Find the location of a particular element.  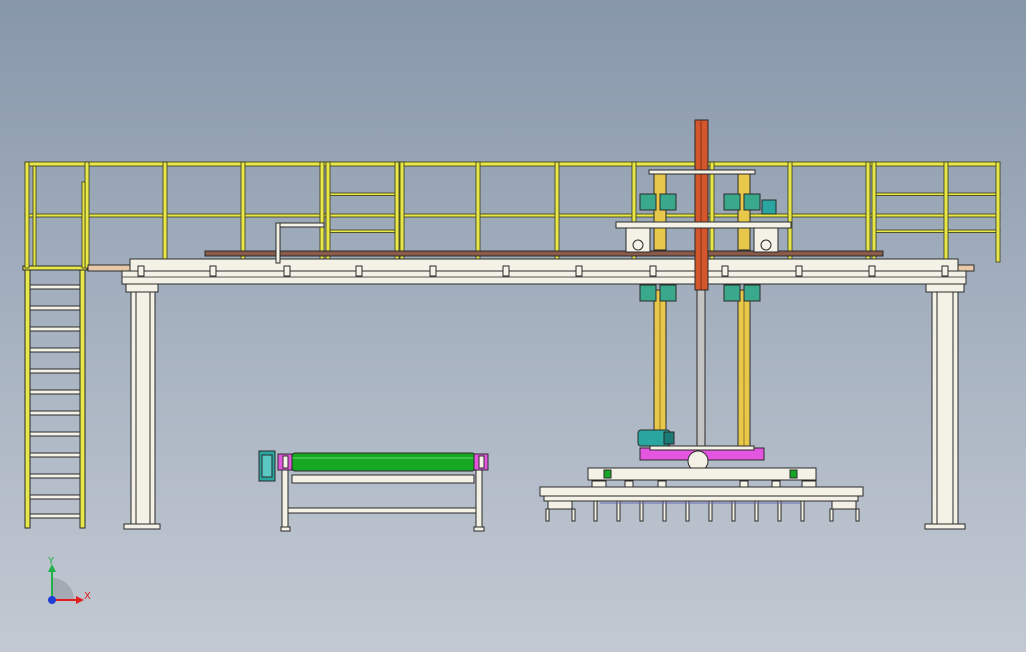

roller-conveyor is located at coordinates (383, 492).